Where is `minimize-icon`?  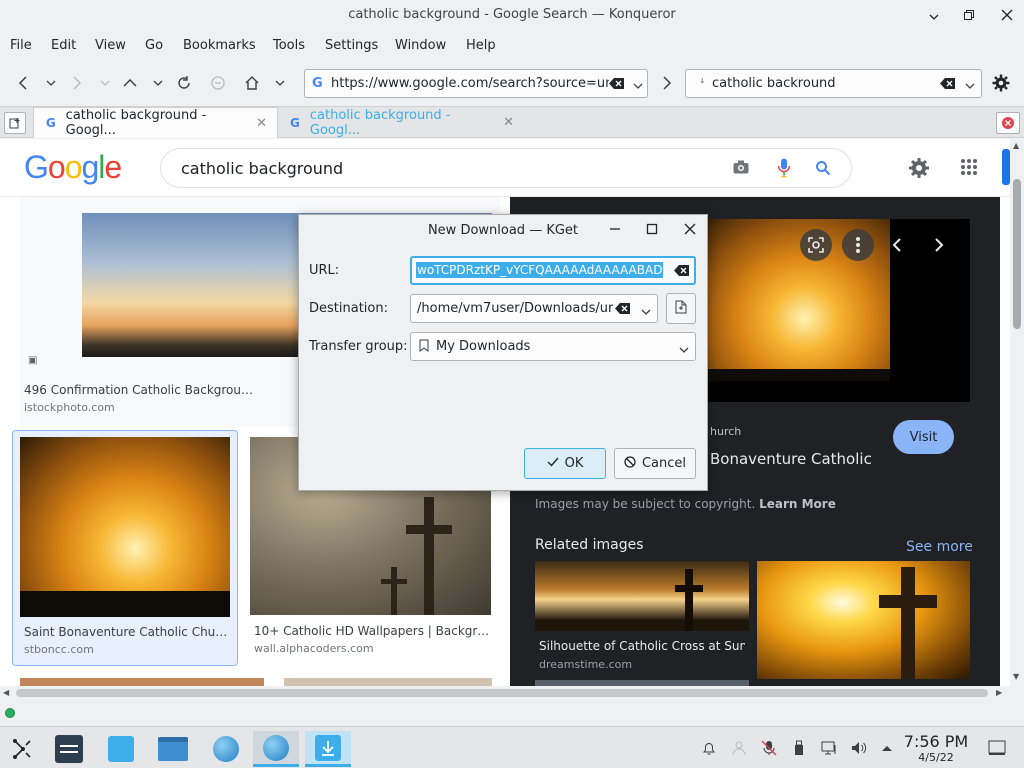
minimize-icon is located at coordinates (934, 15).